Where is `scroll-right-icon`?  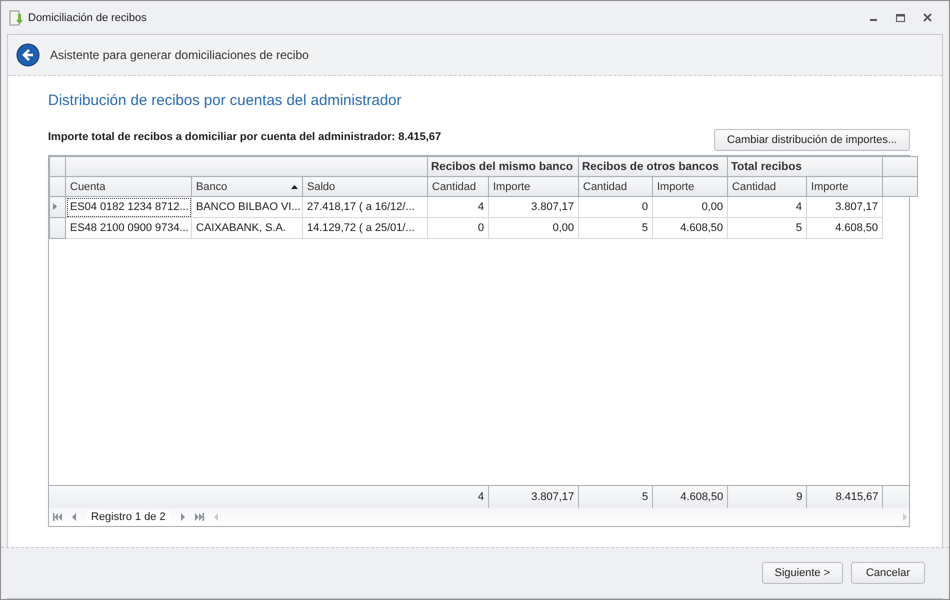 scroll-right-icon is located at coordinates (904, 517).